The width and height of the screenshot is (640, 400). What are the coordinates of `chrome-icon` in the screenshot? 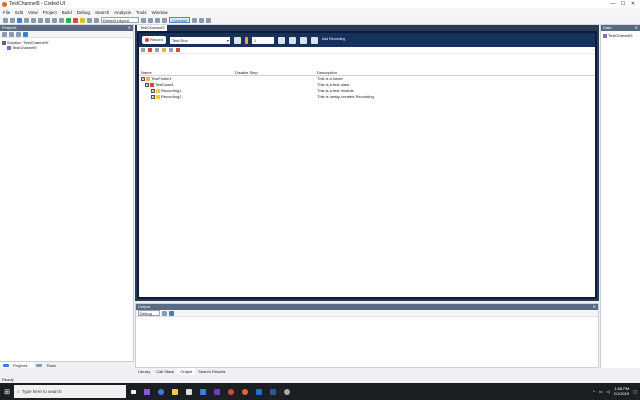 It's located at (231, 391).